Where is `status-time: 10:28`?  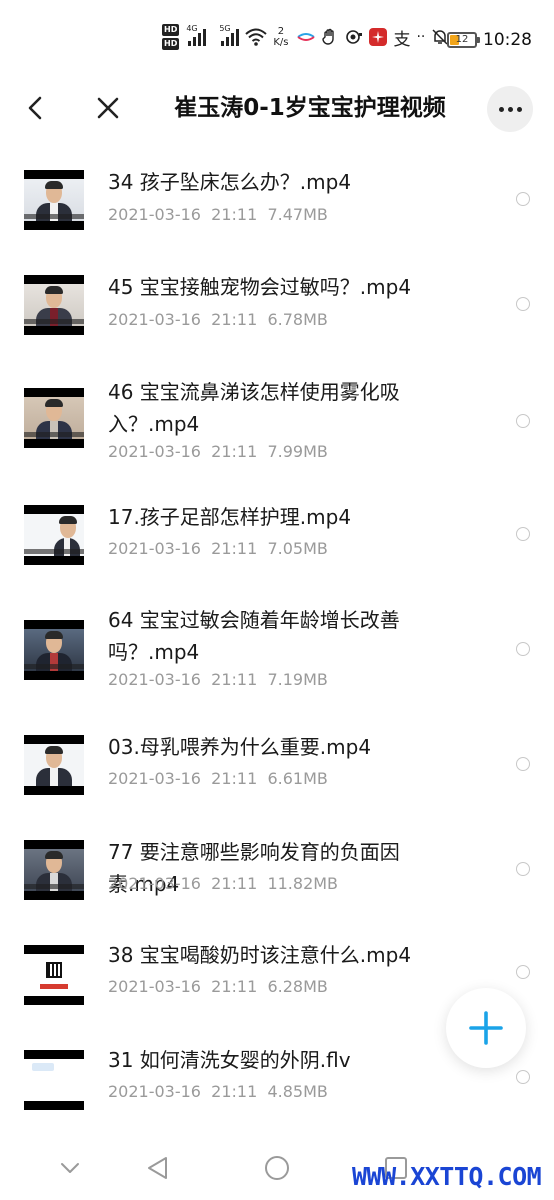 status-time: 10:28 is located at coordinates (507, 40).